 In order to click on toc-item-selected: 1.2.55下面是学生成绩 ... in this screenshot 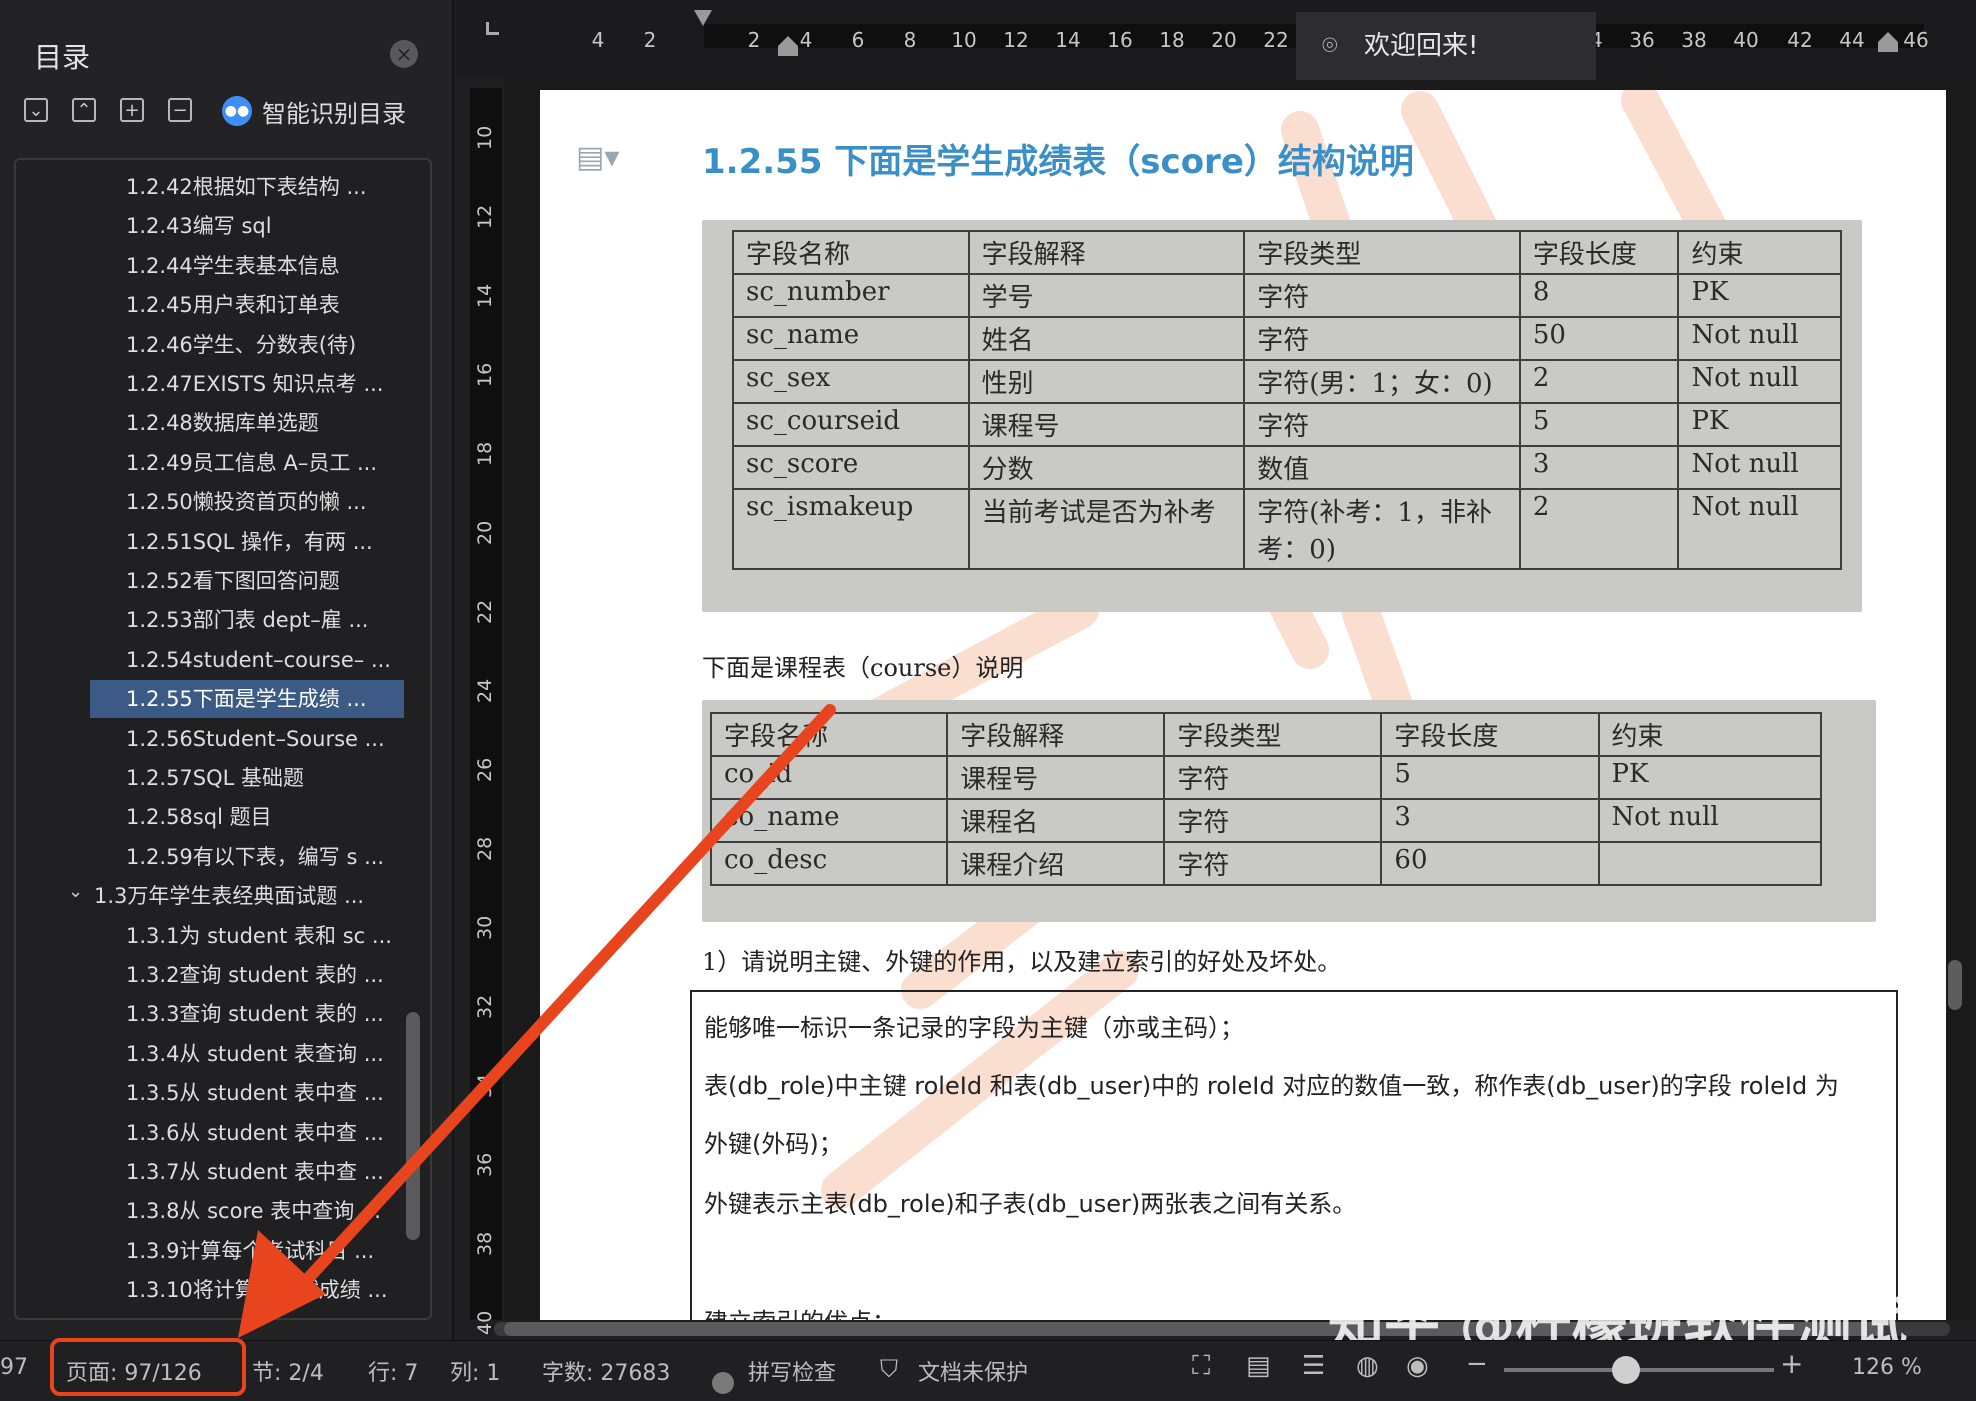, I will do `click(247, 699)`.